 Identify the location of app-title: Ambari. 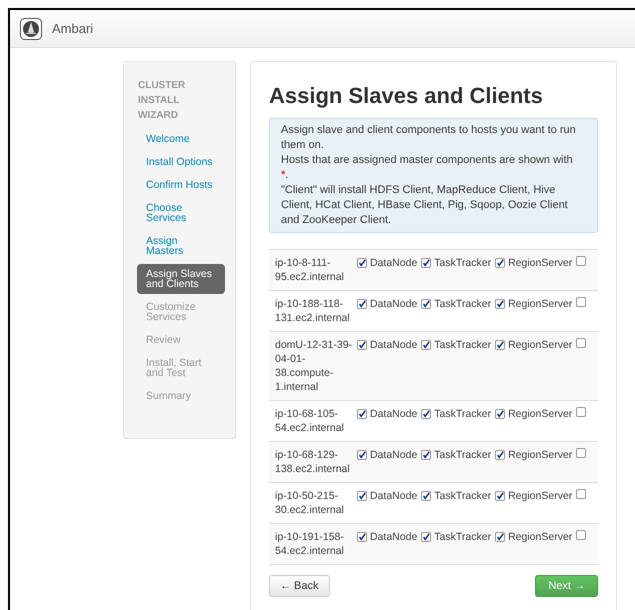
(73, 29).